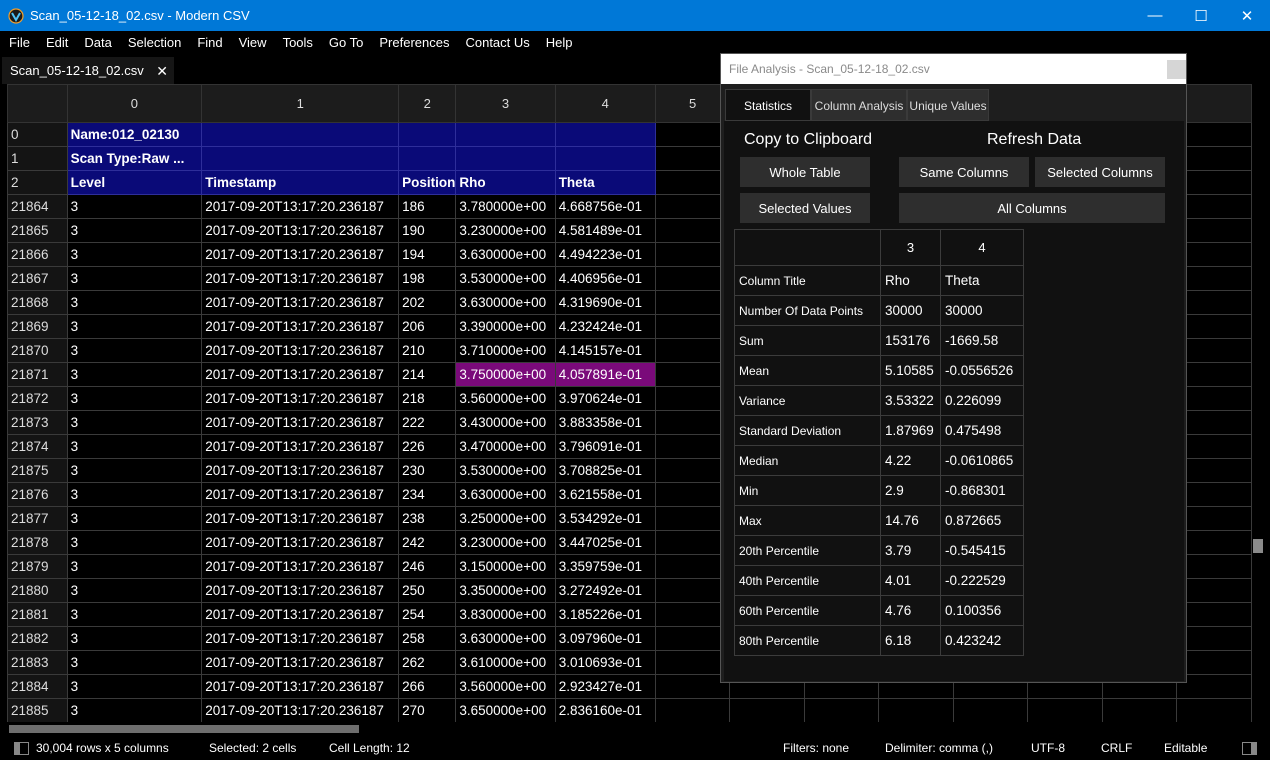  Describe the element at coordinates (505, 470) in the screenshot. I see `grid-cell: 3.530000e+00` at that location.